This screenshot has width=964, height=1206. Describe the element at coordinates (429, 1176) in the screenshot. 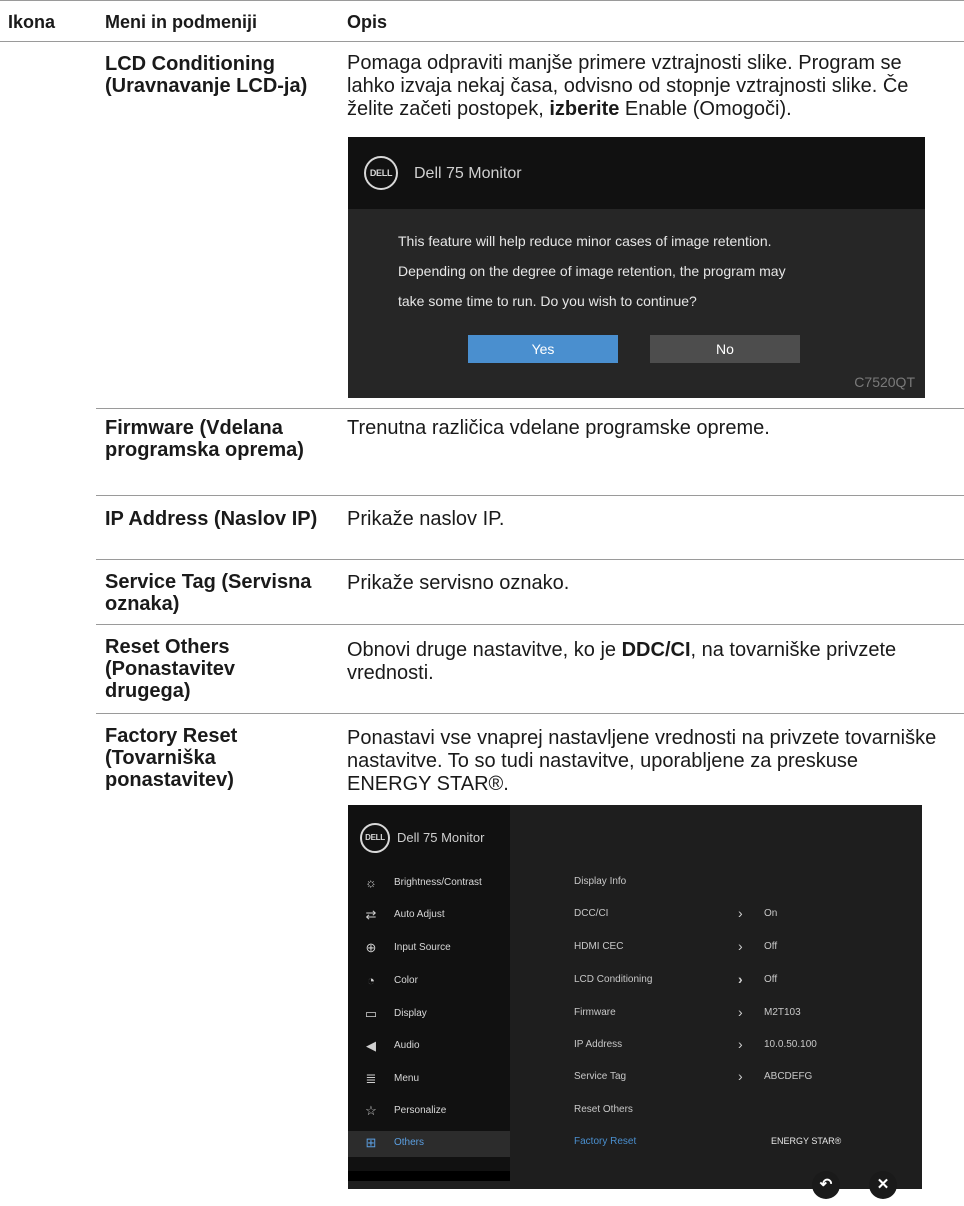

I see `osd-sidebar-footer` at that location.